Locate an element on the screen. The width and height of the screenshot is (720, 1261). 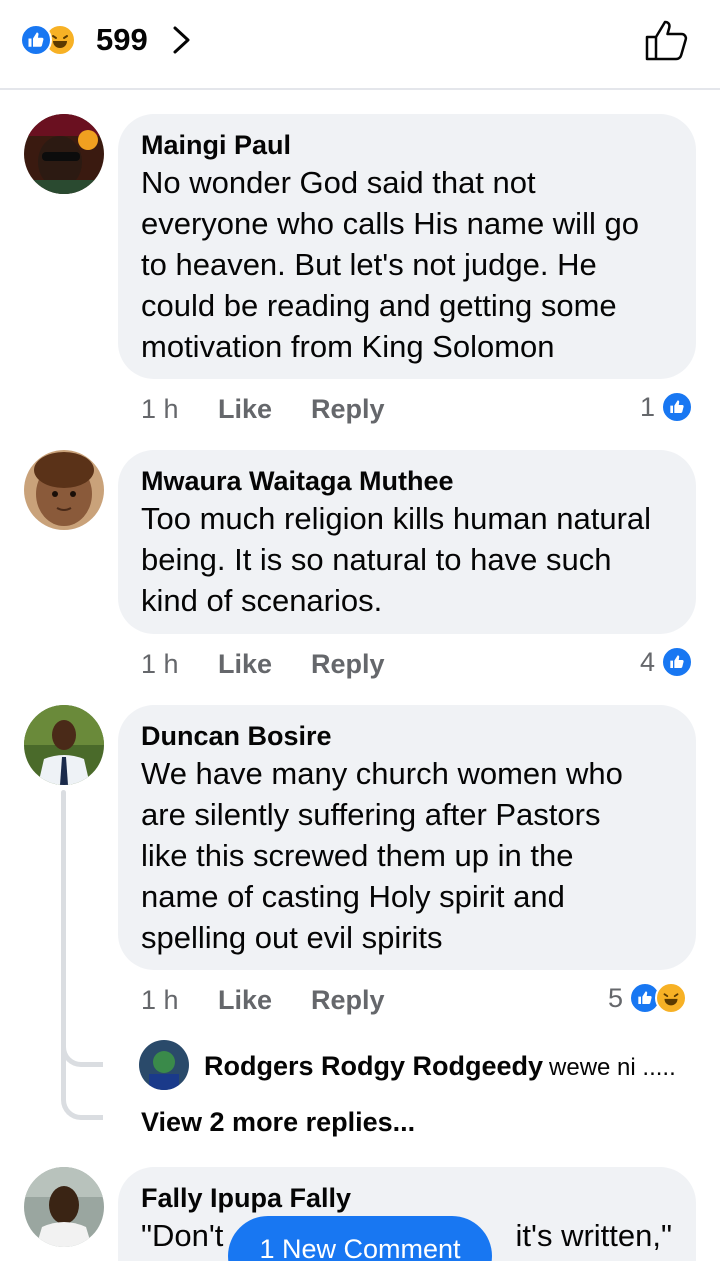
like-outline-icon is located at coordinates (667, 40).